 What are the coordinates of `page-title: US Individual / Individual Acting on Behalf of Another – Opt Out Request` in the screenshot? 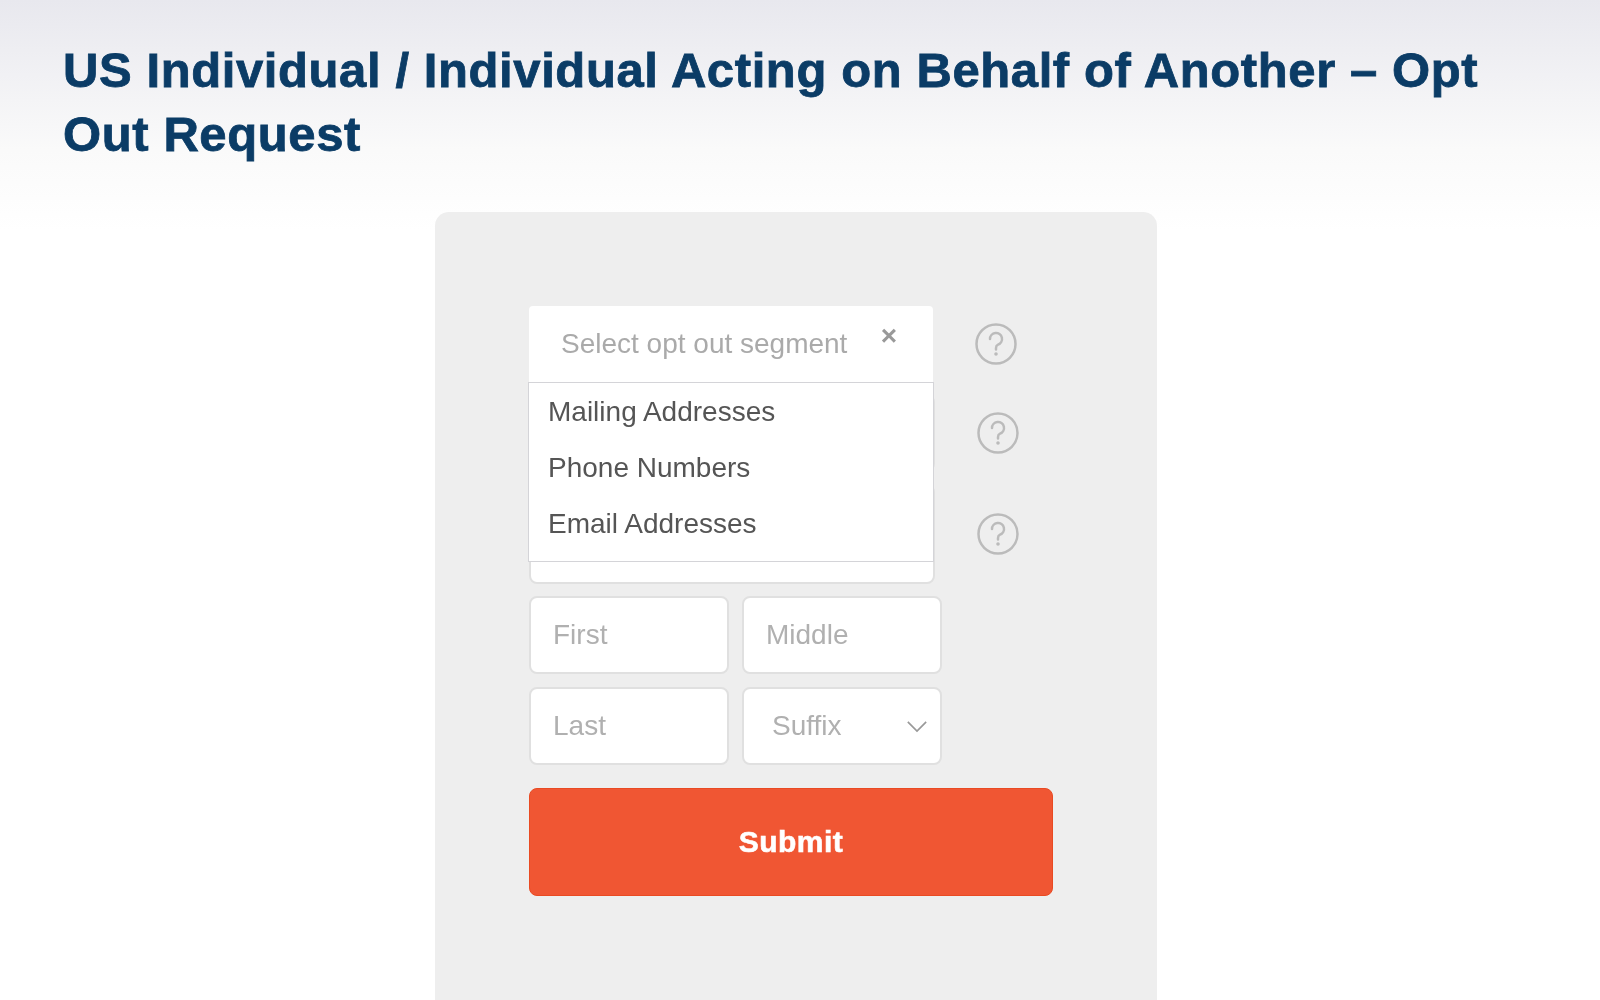 It's located at (771, 102).